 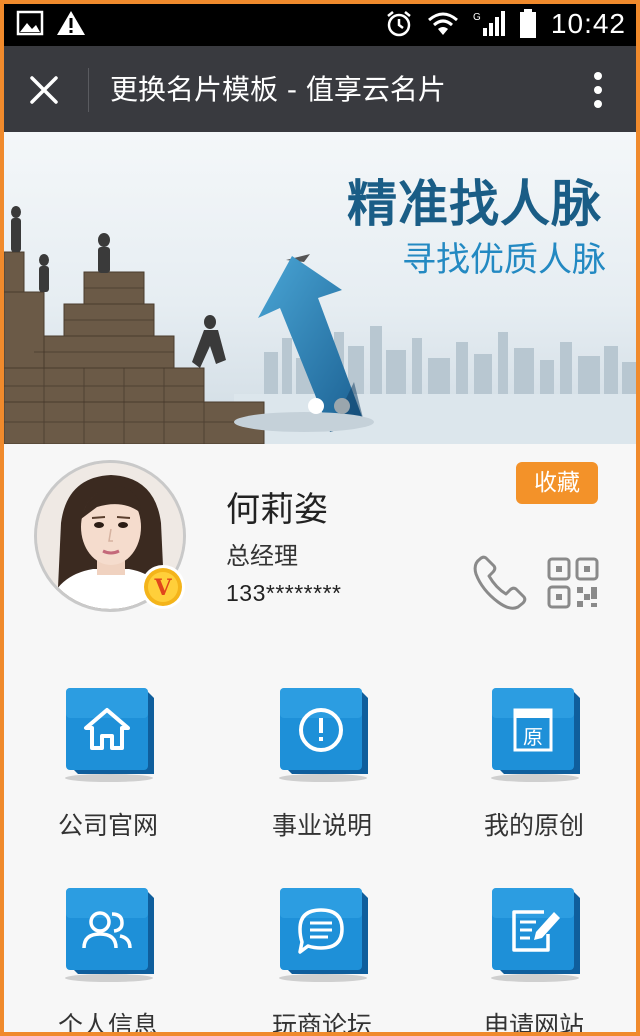 What do you see at coordinates (30, 23) in the screenshot?
I see `gallery-icon` at bounding box center [30, 23].